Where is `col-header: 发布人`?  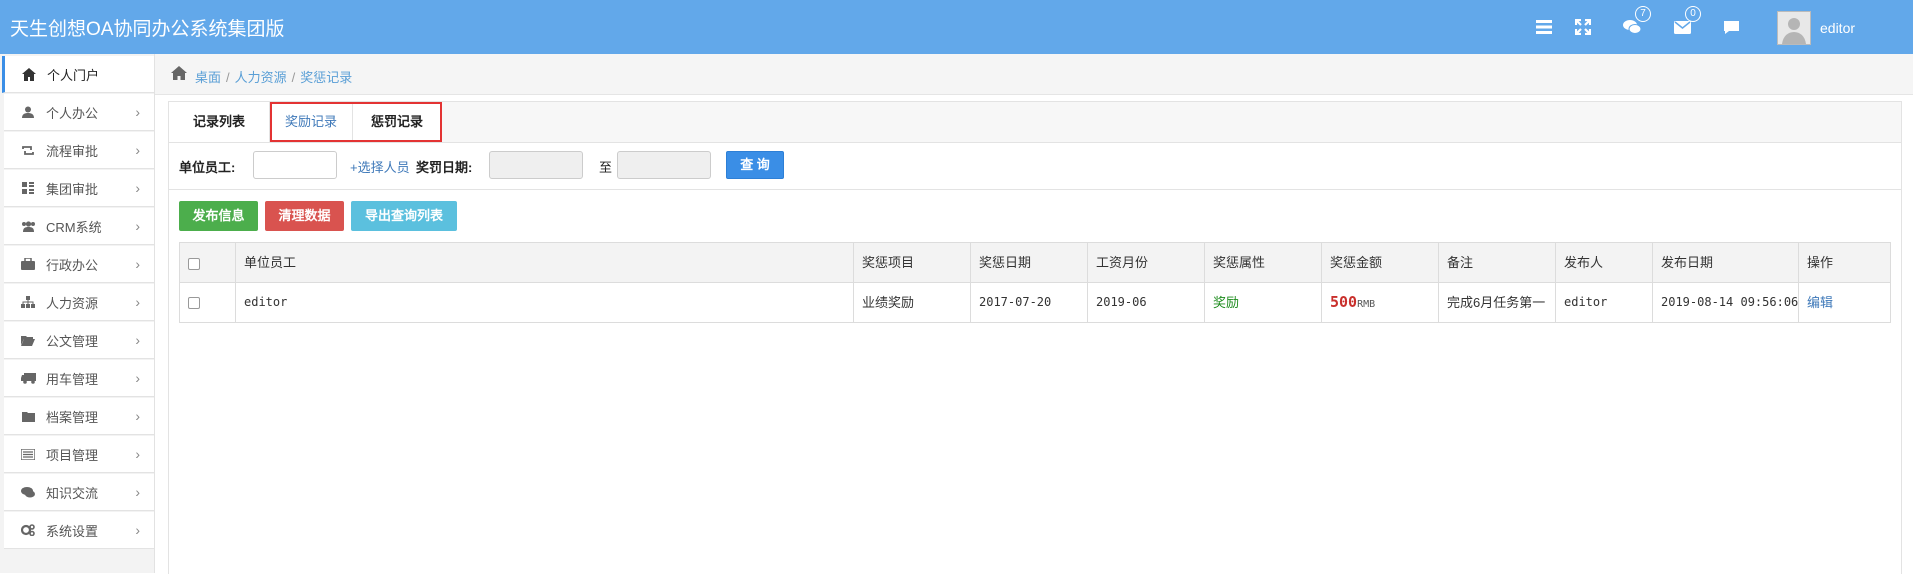
col-header: 发布人 is located at coordinates (1604, 262).